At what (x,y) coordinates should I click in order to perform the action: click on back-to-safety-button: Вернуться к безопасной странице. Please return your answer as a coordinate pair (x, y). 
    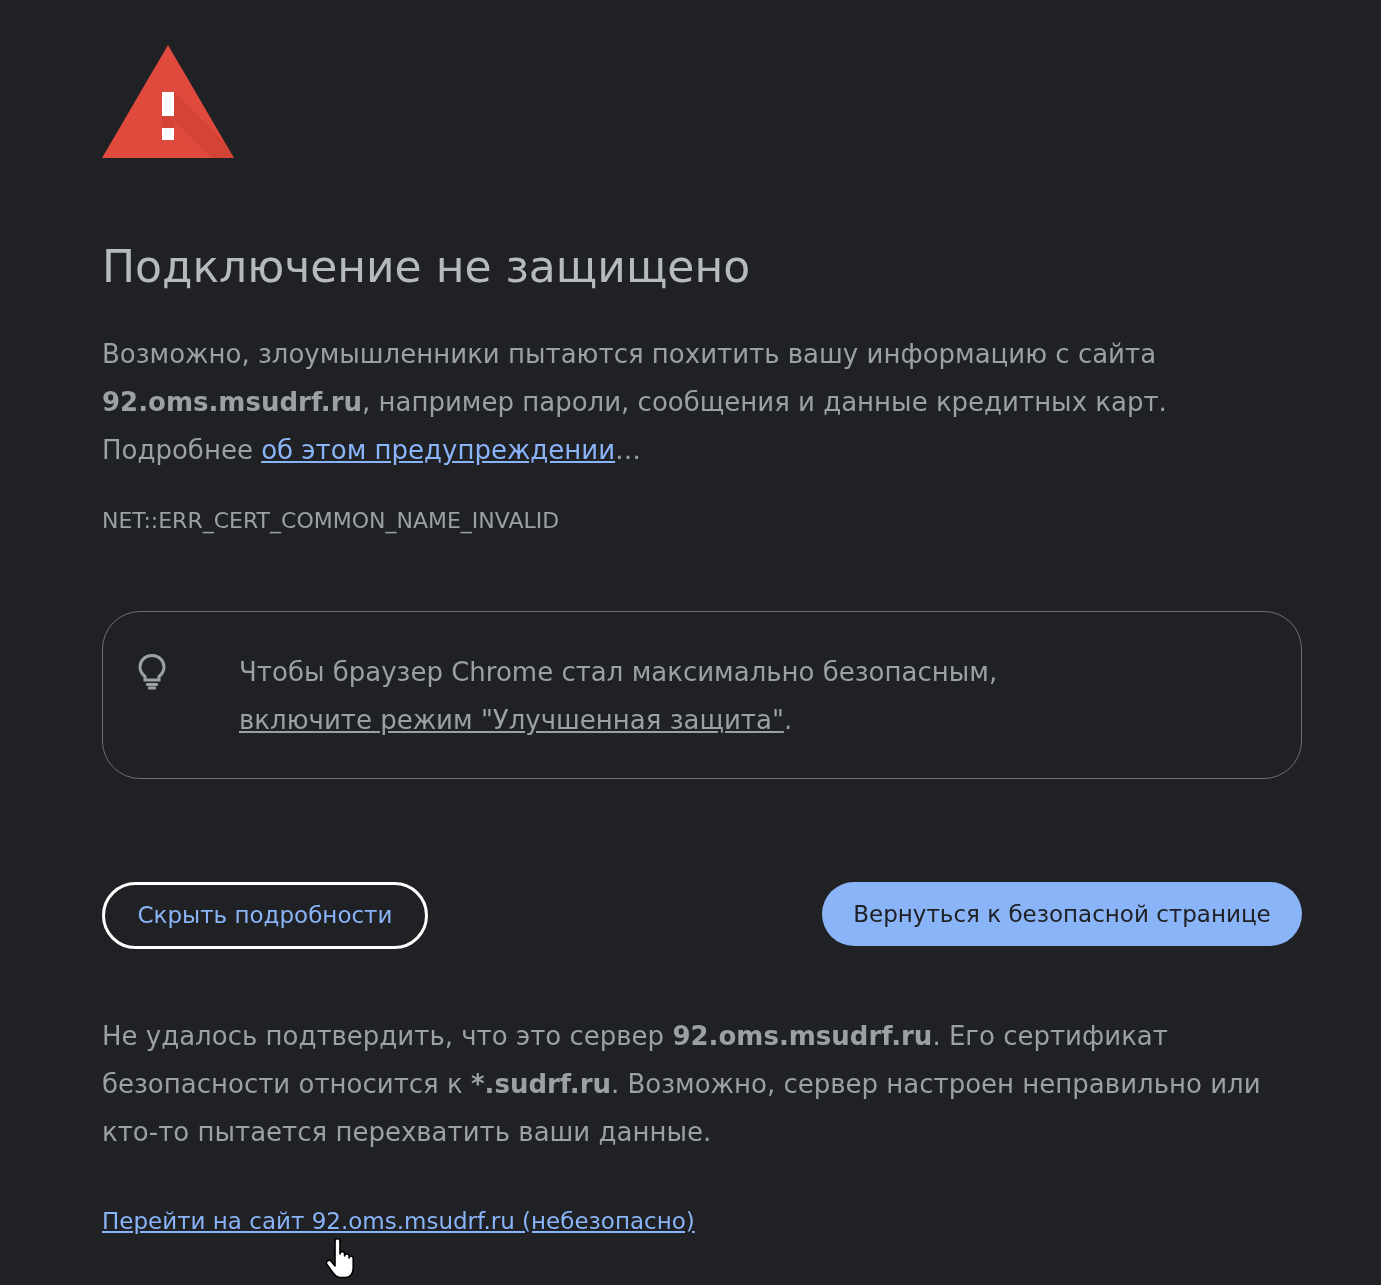
    Looking at the image, I should click on (1062, 914).